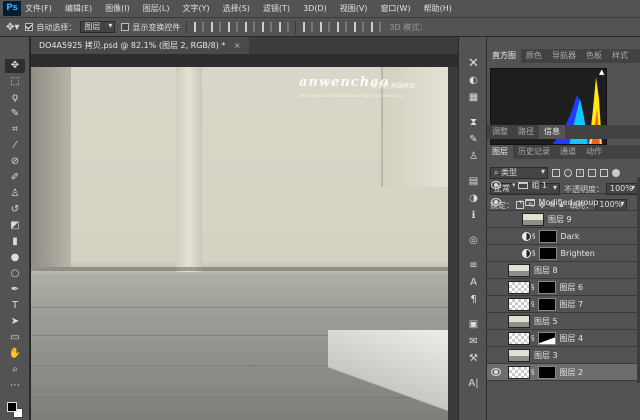  What do you see at coordinates (473, 181) in the screenshot?
I see `properties-panel-icon: ▤` at bounding box center [473, 181].